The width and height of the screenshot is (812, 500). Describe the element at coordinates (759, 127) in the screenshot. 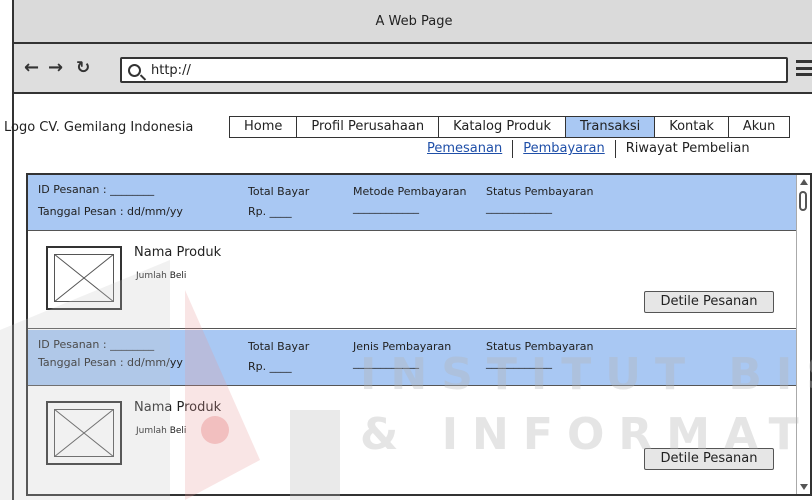

I see `menu-item-akun: Akun` at that location.